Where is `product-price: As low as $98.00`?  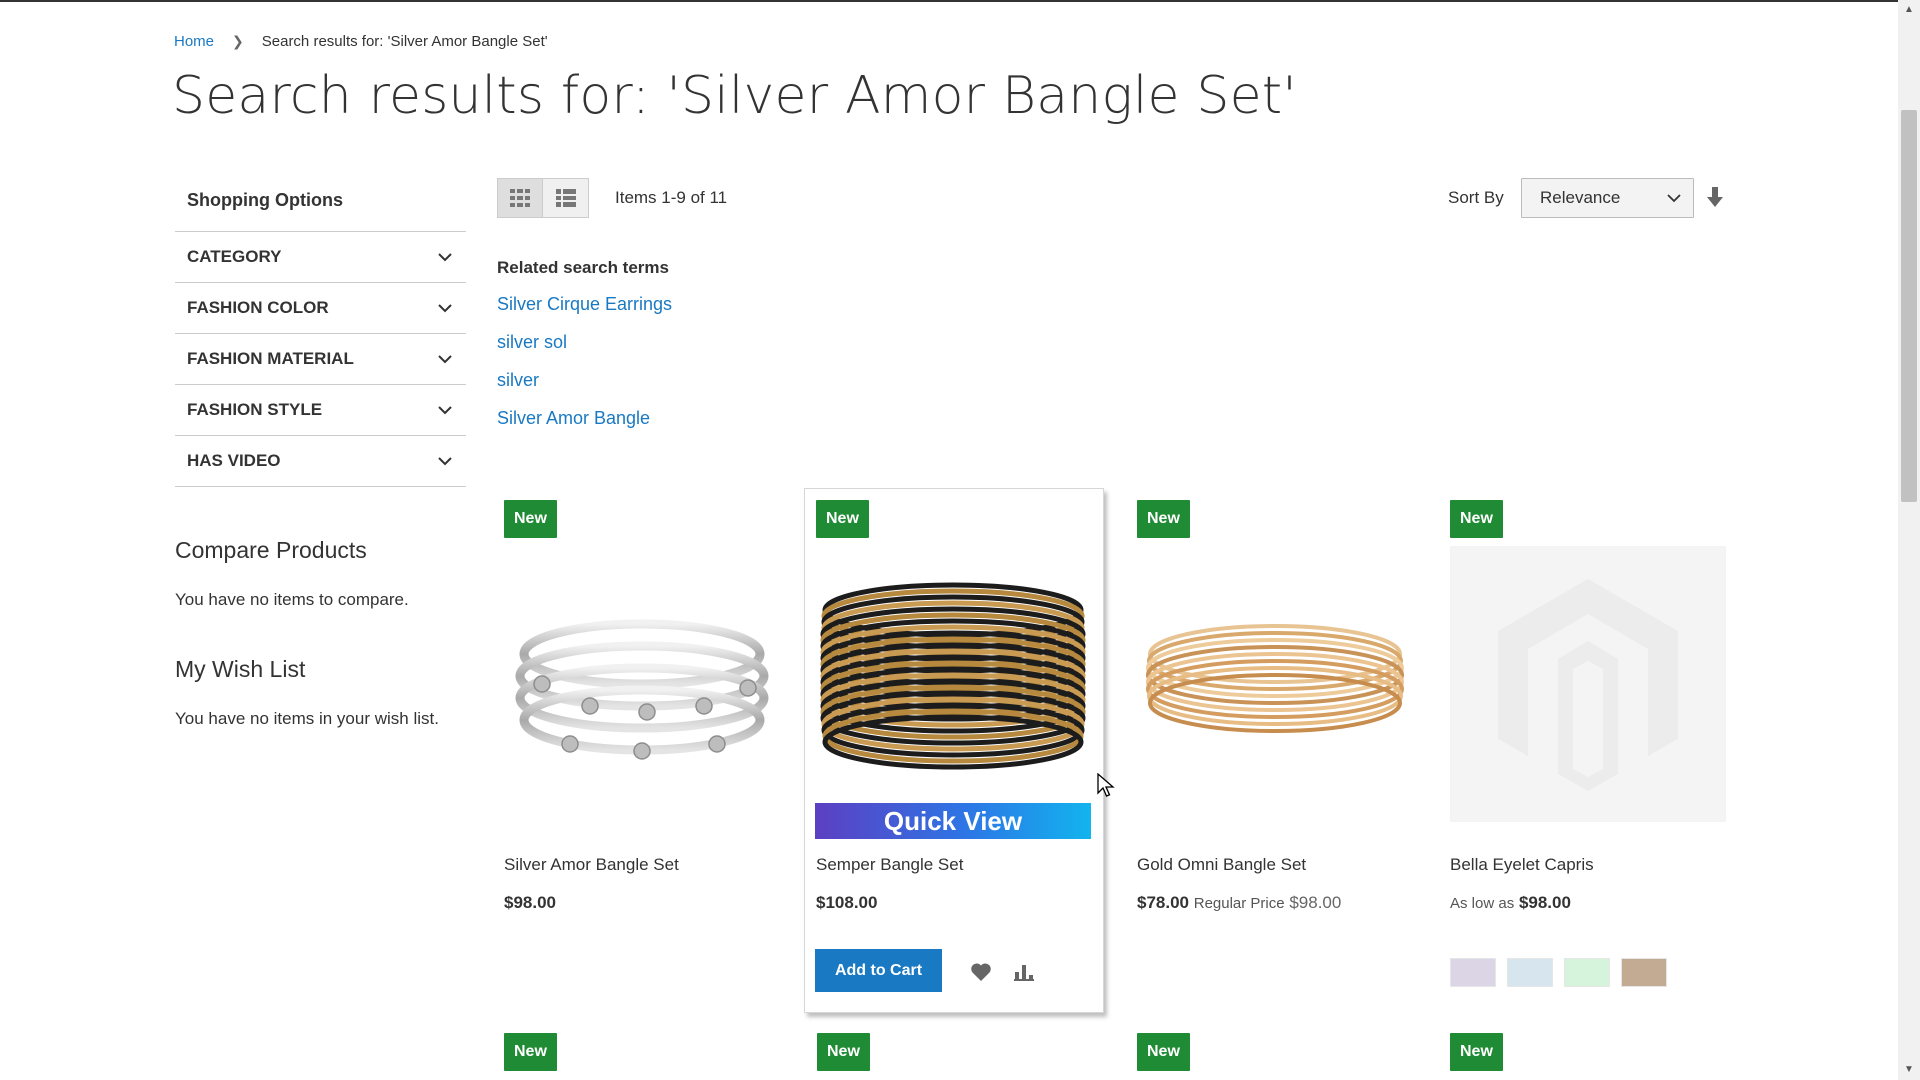 product-price: As low as $98.00 is located at coordinates (1510, 903).